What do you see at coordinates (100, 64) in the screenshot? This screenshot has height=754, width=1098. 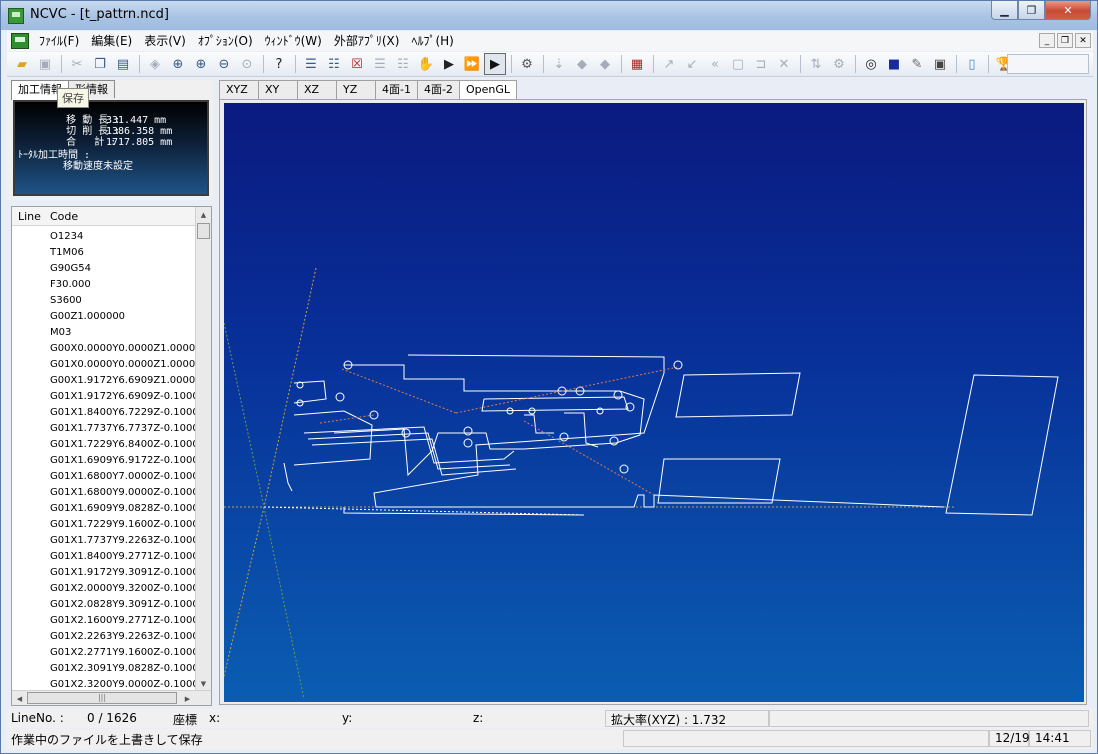 I see `copy-icon: ❐` at bounding box center [100, 64].